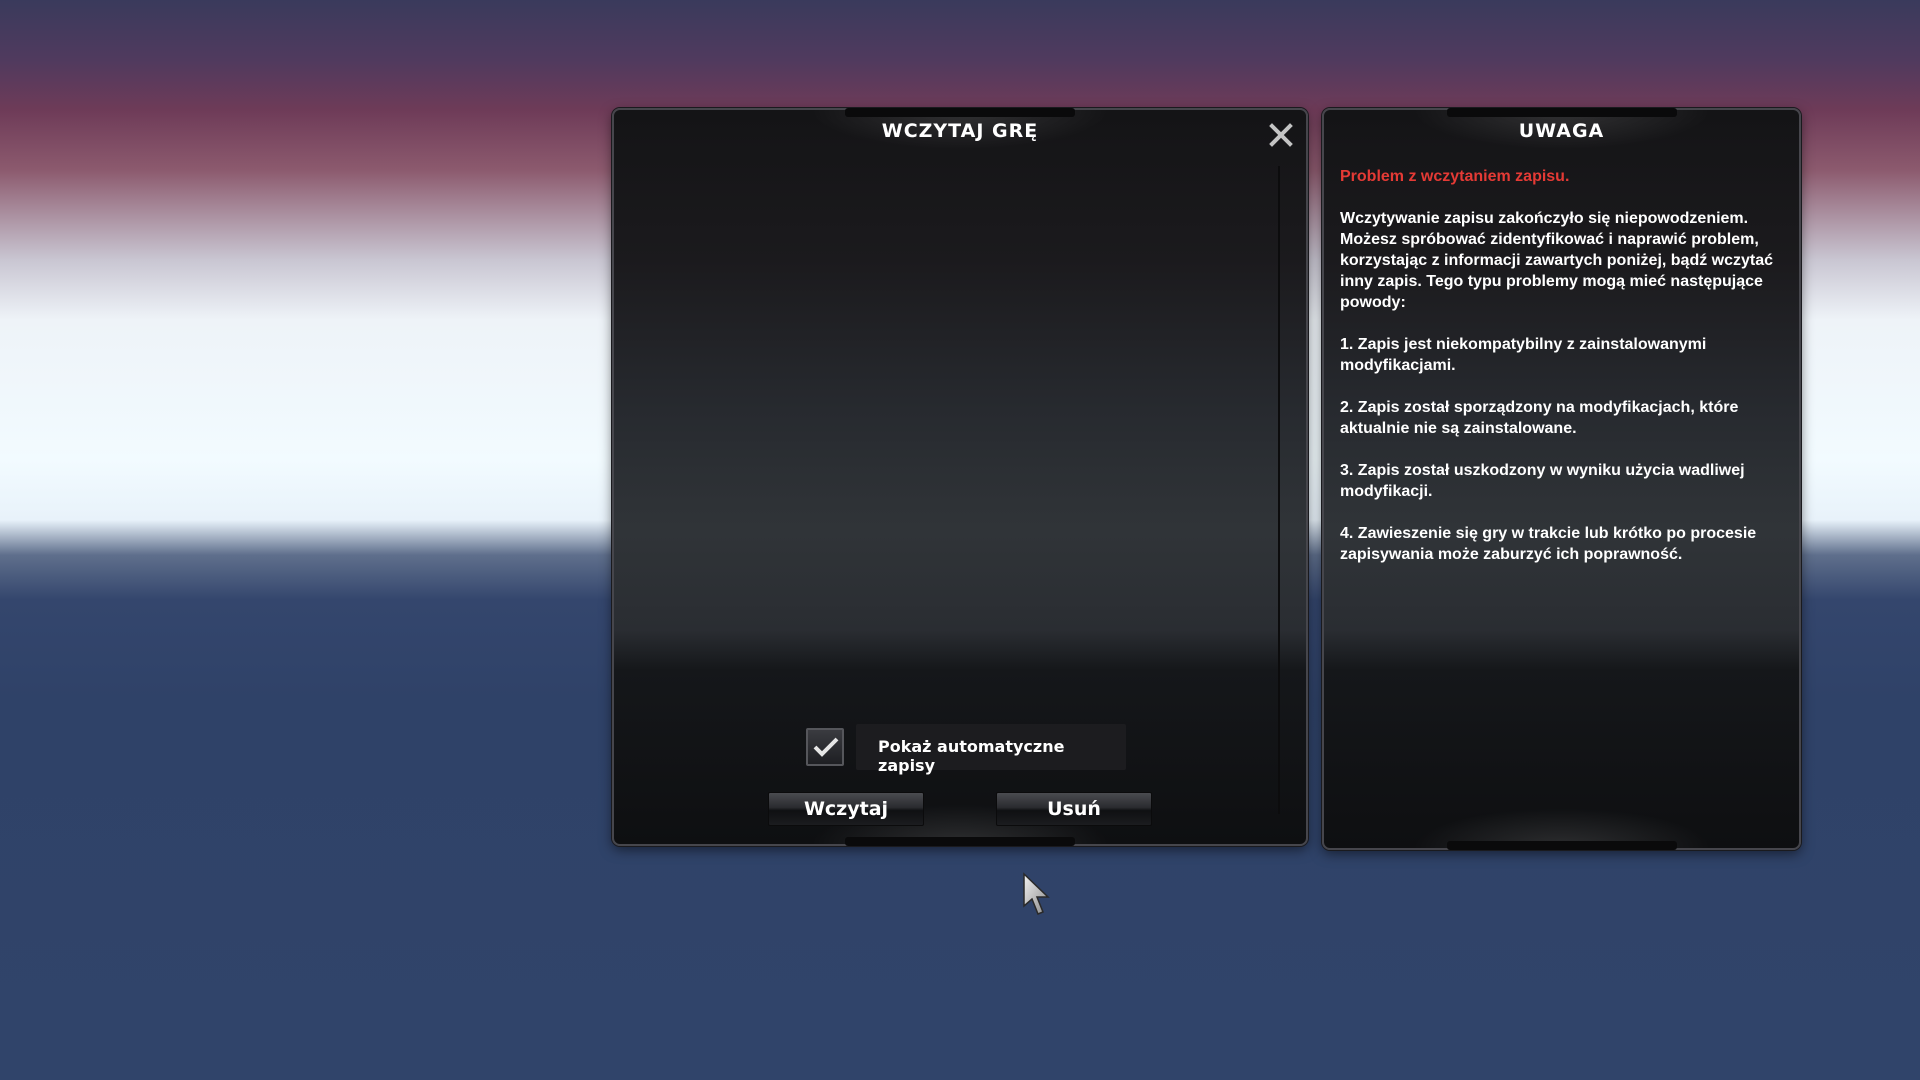  Describe the element at coordinates (1561, 131) in the screenshot. I see `warning-dialog-title: UWAGA` at that location.